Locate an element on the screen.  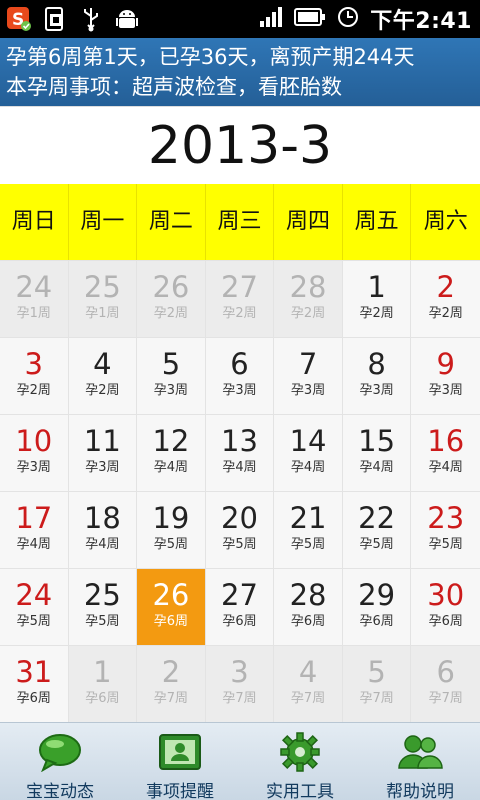
calendar-day: 4 孕2周 is located at coordinates (103, 376).